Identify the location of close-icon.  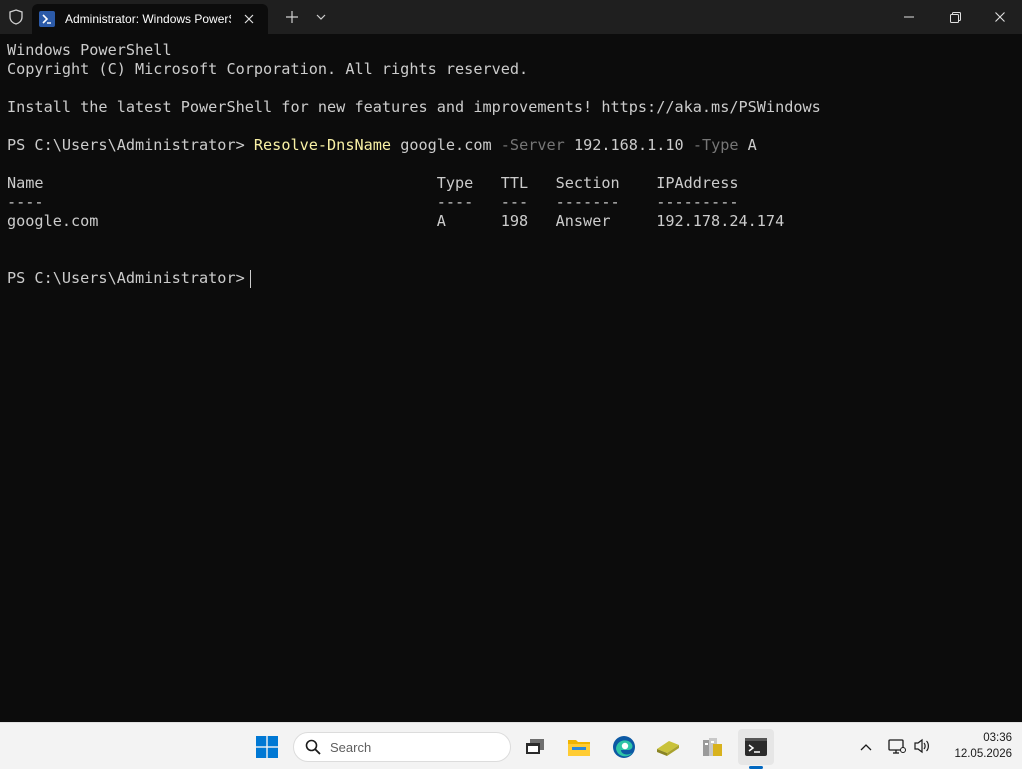
(1000, 17).